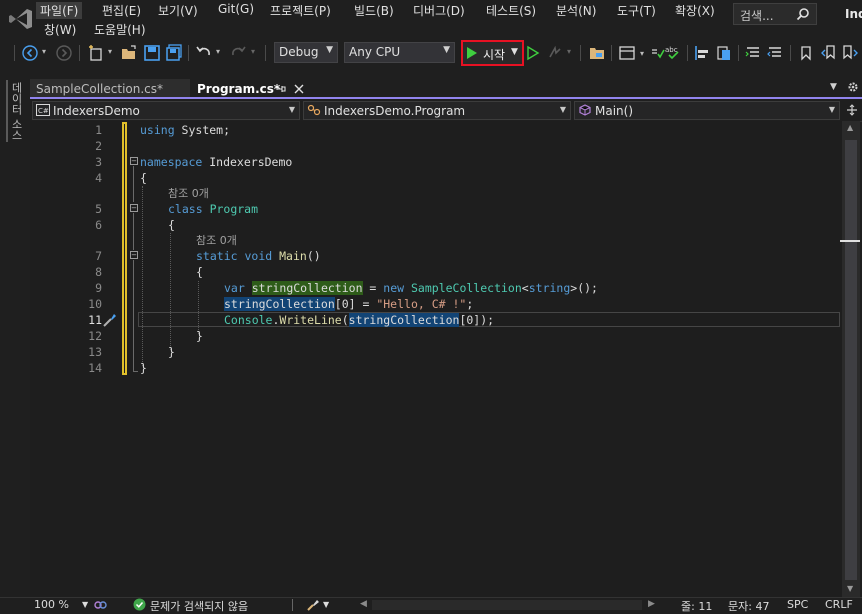 The width and height of the screenshot is (862, 614). I want to click on play-icon, so click(472, 53).